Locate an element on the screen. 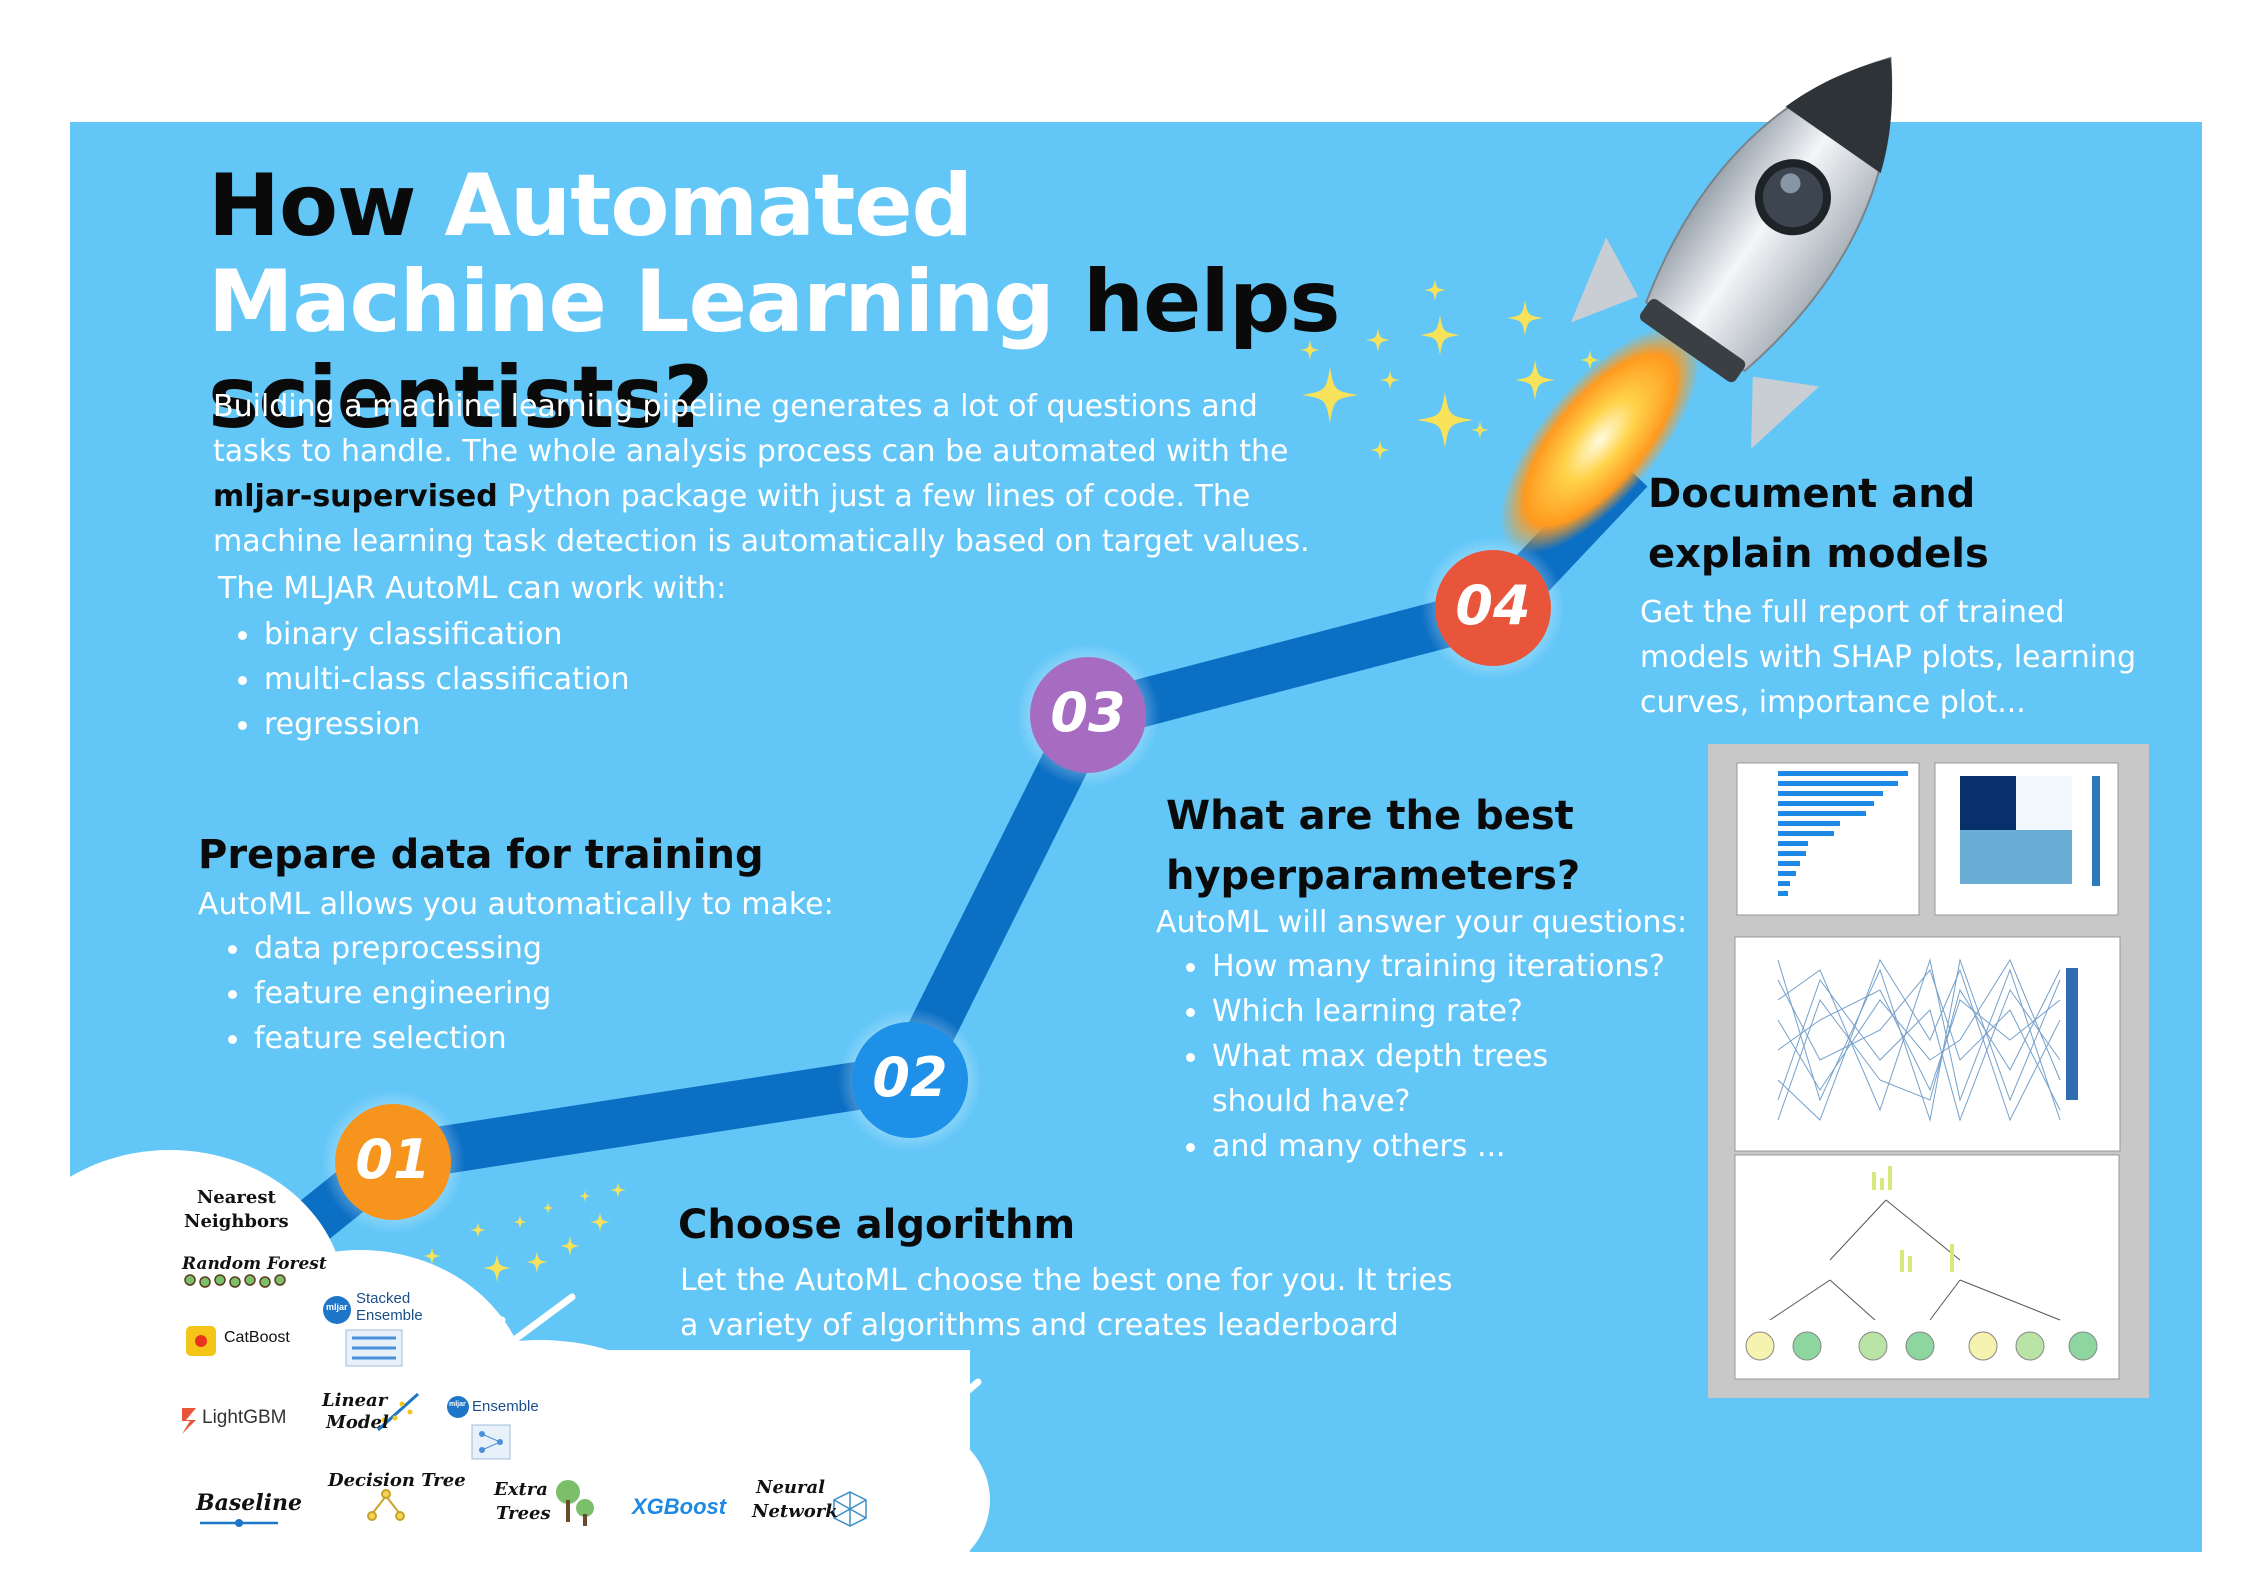  list-item: Which learning rate? is located at coordinates (1440, 1011).